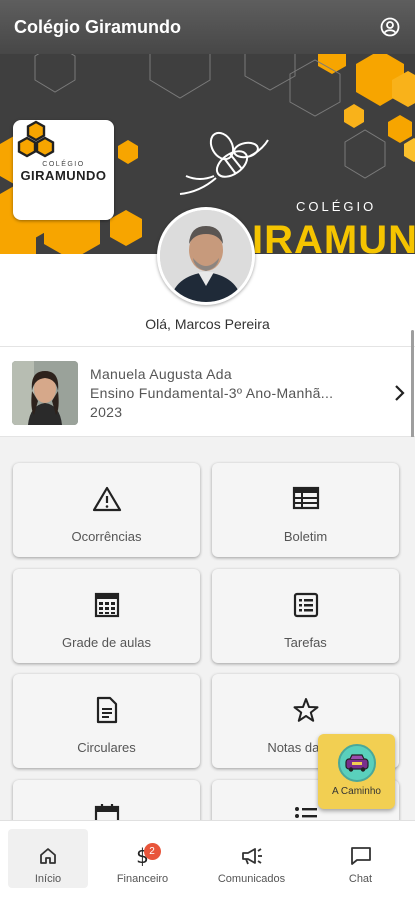  Describe the element at coordinates (106, 812) in the screenshot. I see `calendar-icon` at that location.